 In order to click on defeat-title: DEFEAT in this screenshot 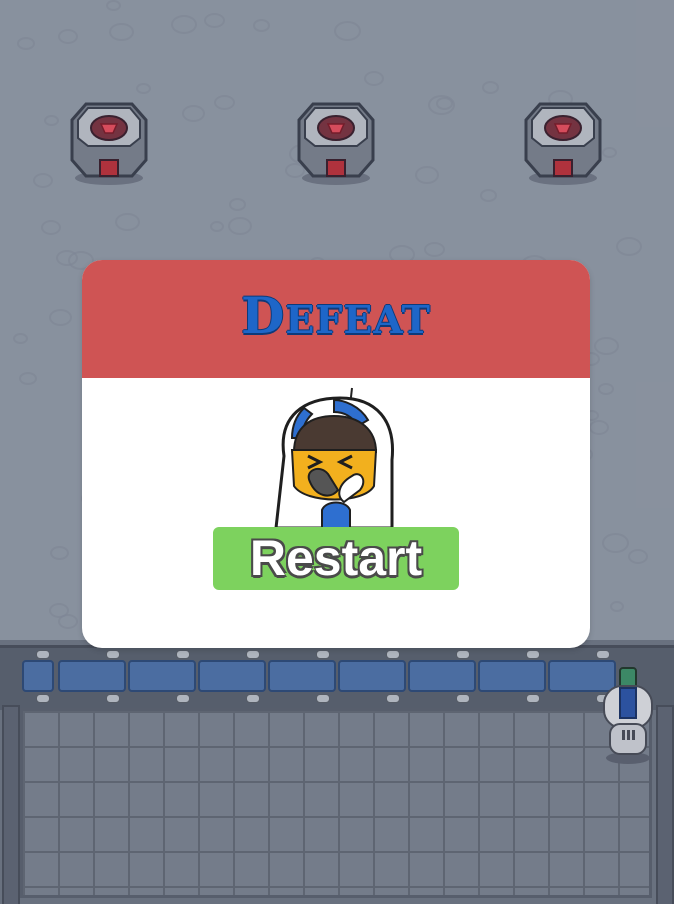, I will do `click(336, 315)`.